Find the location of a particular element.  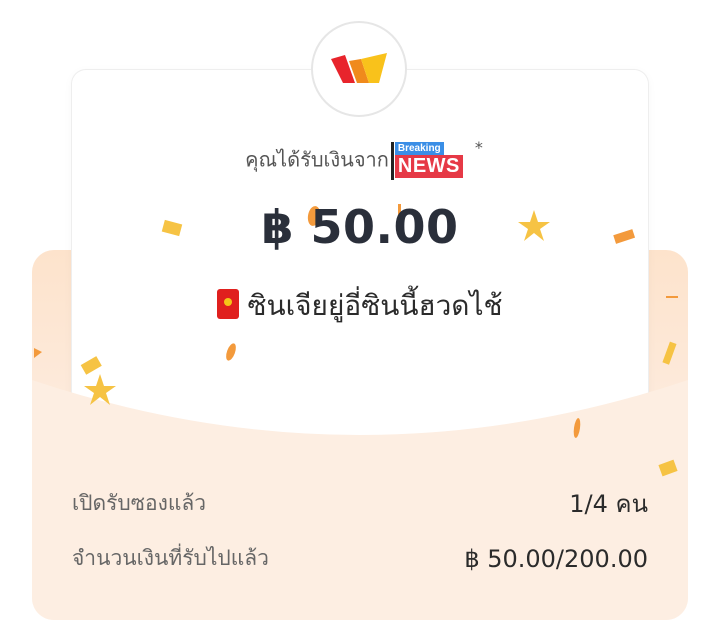

received-label: จำนวนเงินที่รับไปแล้ว is located at coordinates (170, 558).